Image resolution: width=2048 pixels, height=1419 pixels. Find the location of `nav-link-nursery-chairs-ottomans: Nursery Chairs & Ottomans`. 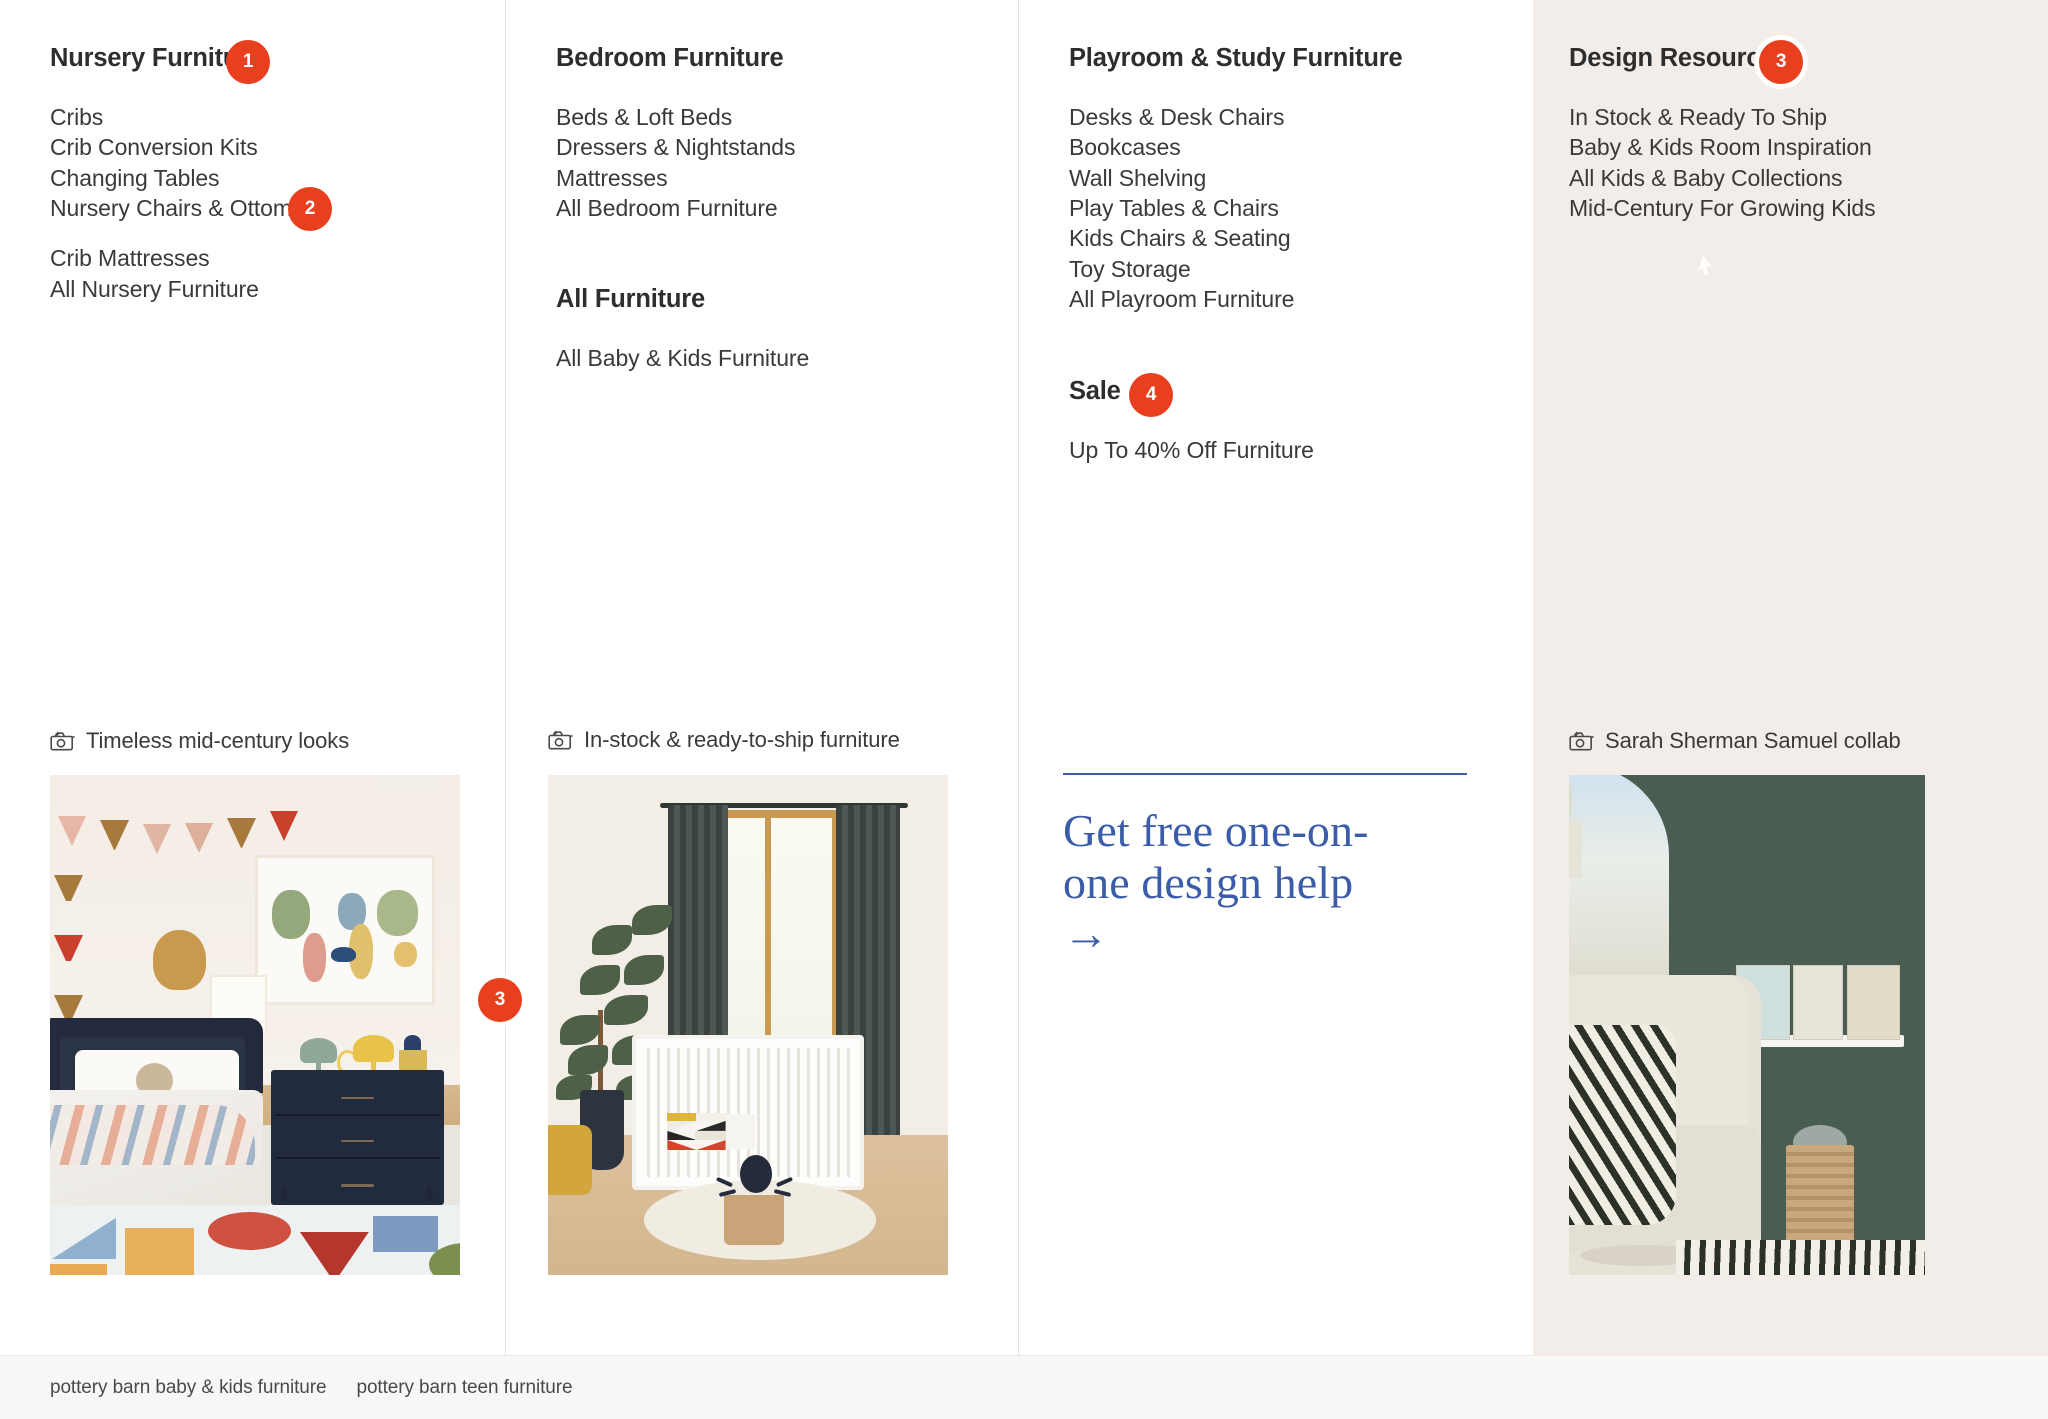

nav-link-nursery-chairs-ottomans: Nursery Chairs & Ottomans is located at coordinates (189, 208).